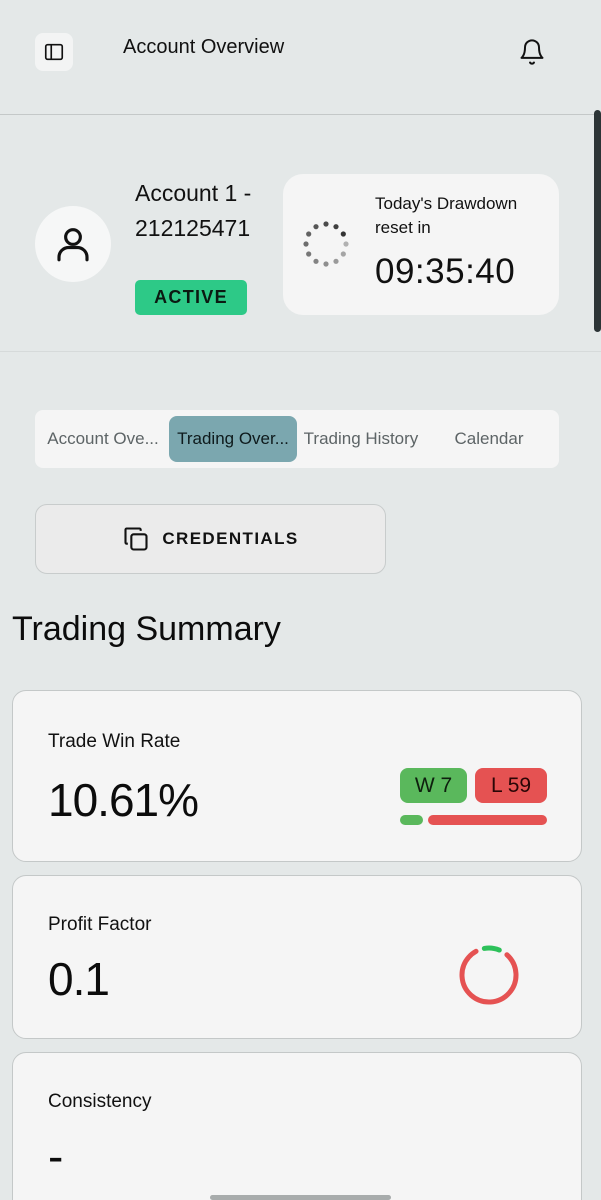 The width and height of the screenshot is (601, 1200). I want to click on bell-icon, so click(532, 52).